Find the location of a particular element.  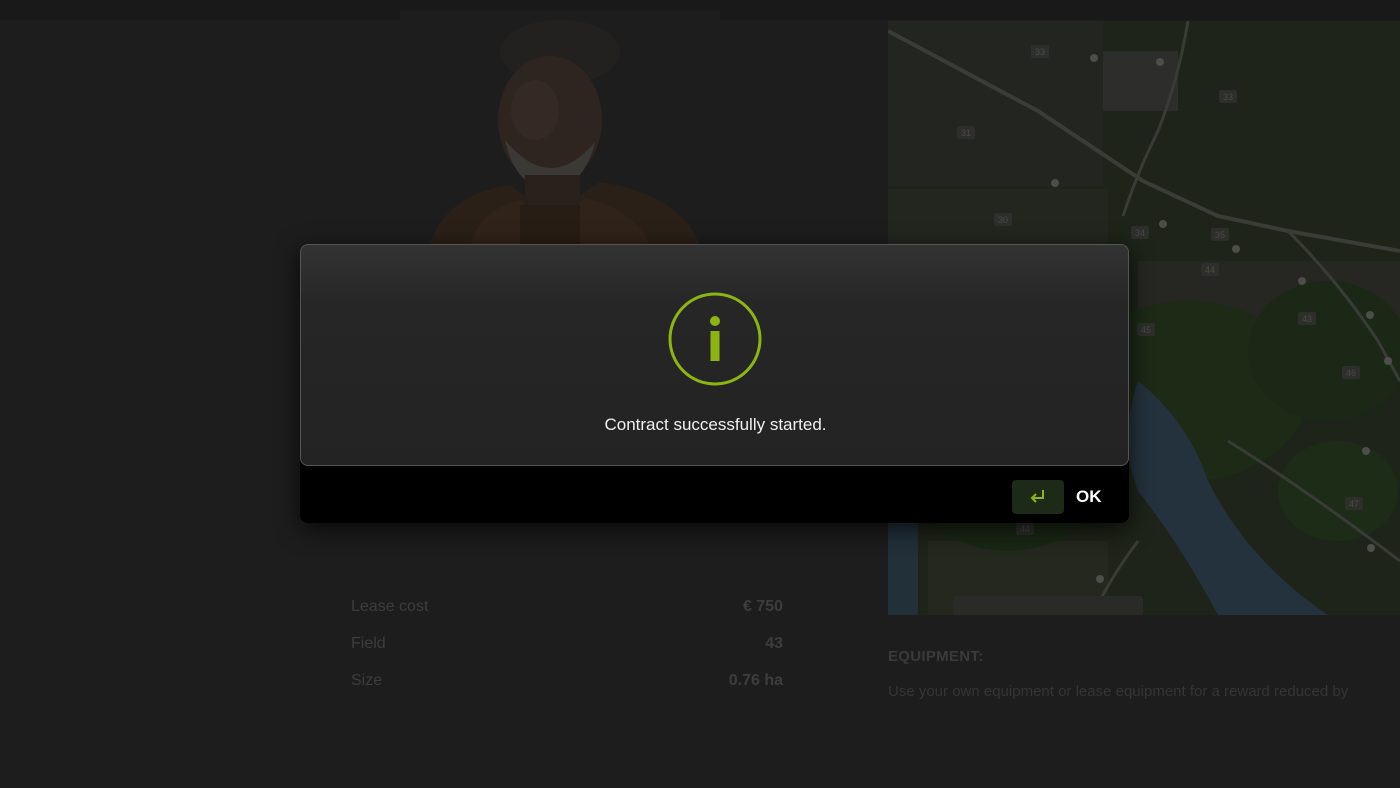

ok-button: OK is located at coordinates (1057, 497).